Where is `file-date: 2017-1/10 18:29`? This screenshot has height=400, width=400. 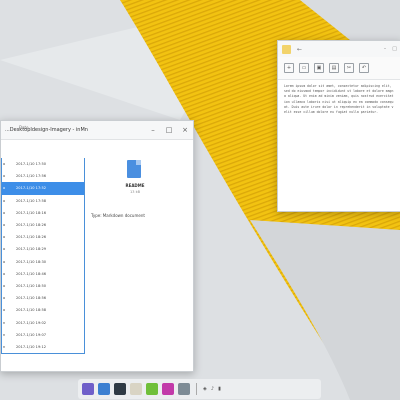
file-date: 2017-1/10 18:29 is located at coordinates (31, 249).